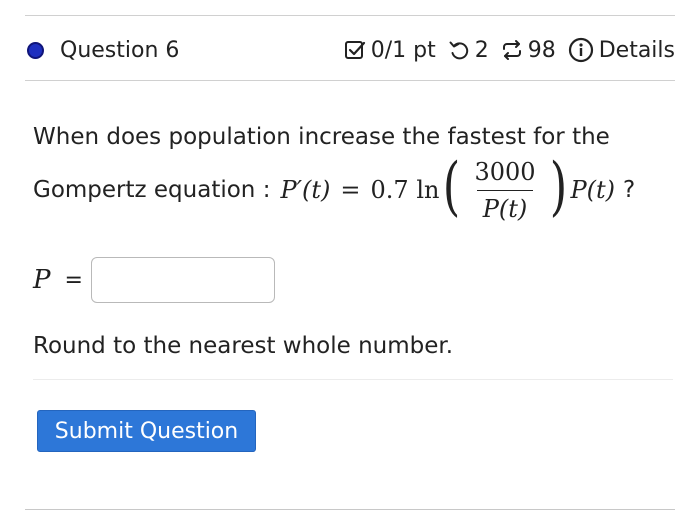 The image size is (700, 511). I want to click on answer-equals: =, so click(73, 280).